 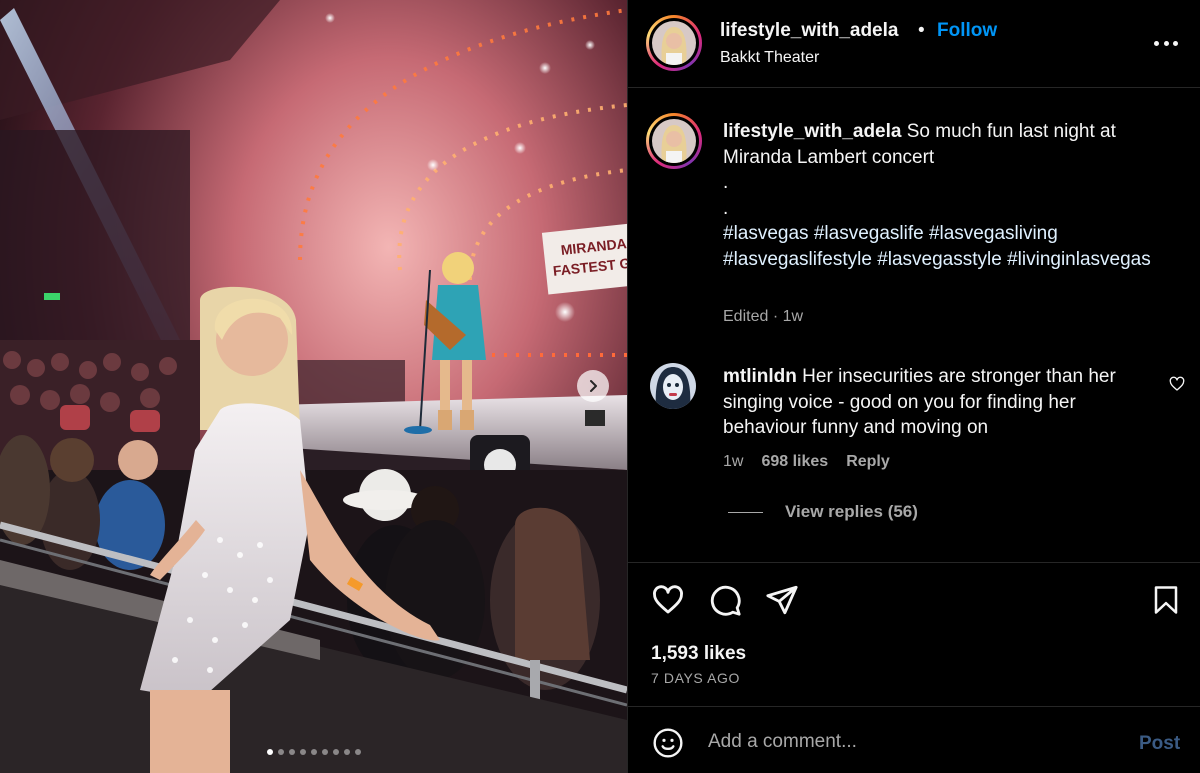 What do you see at coordinates (695, 678) in the screenshot?
I see `post-date: 7 DAYS AGO` at bounding box center [695, 678].